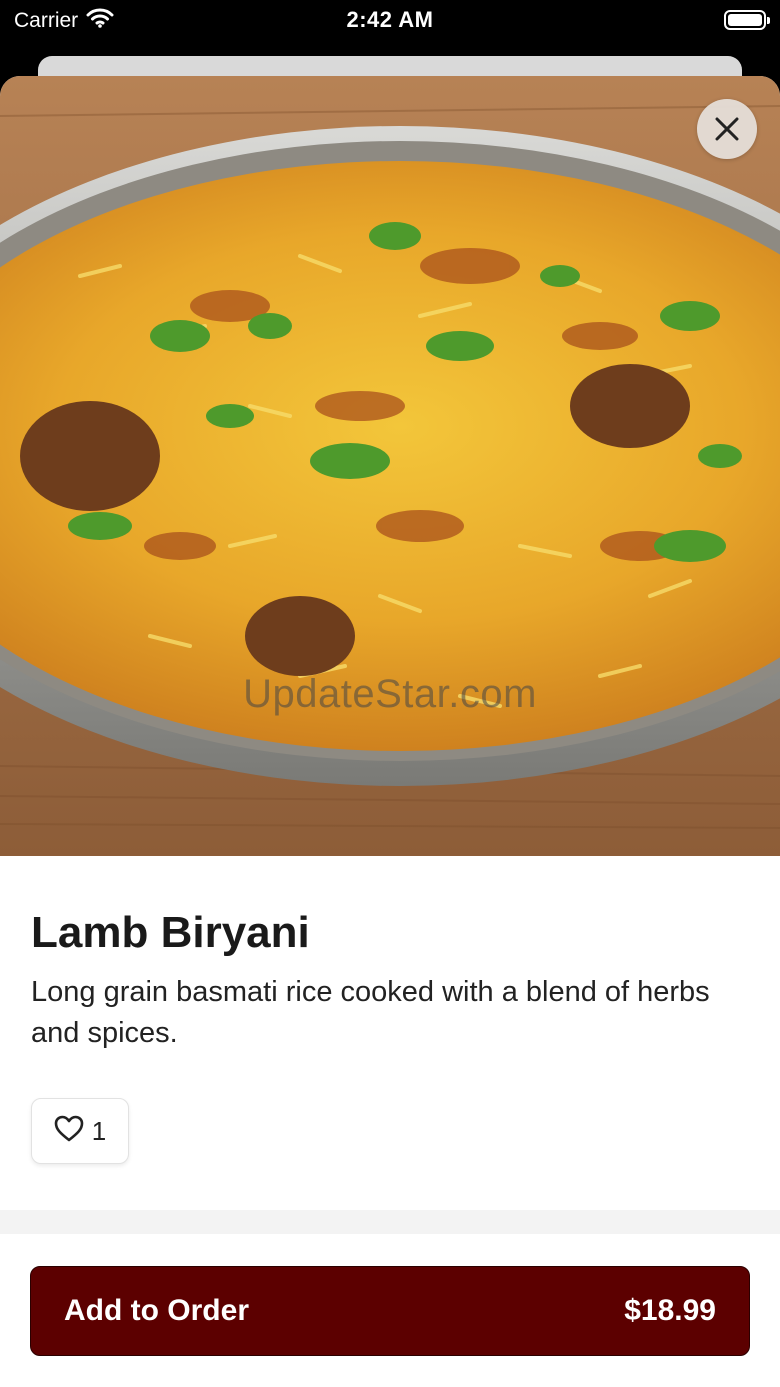  What do you see at coordinates (390, 694) in the screenshot?
I see `watermark: UpdateStar.com` at bounding box center [390, 694].